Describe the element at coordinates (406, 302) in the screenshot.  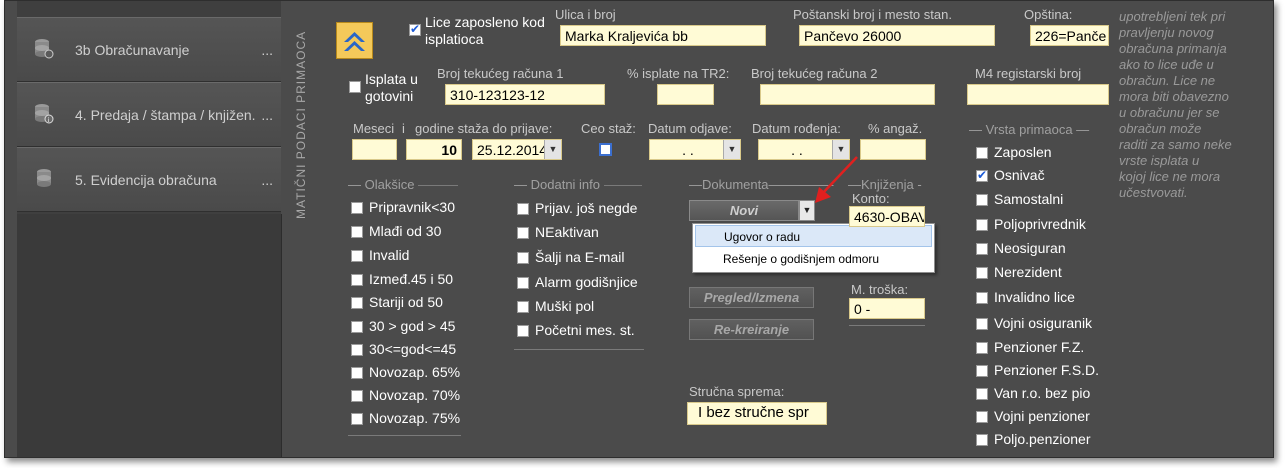
I see `checkbox-label: Stariji od 50` at that location.